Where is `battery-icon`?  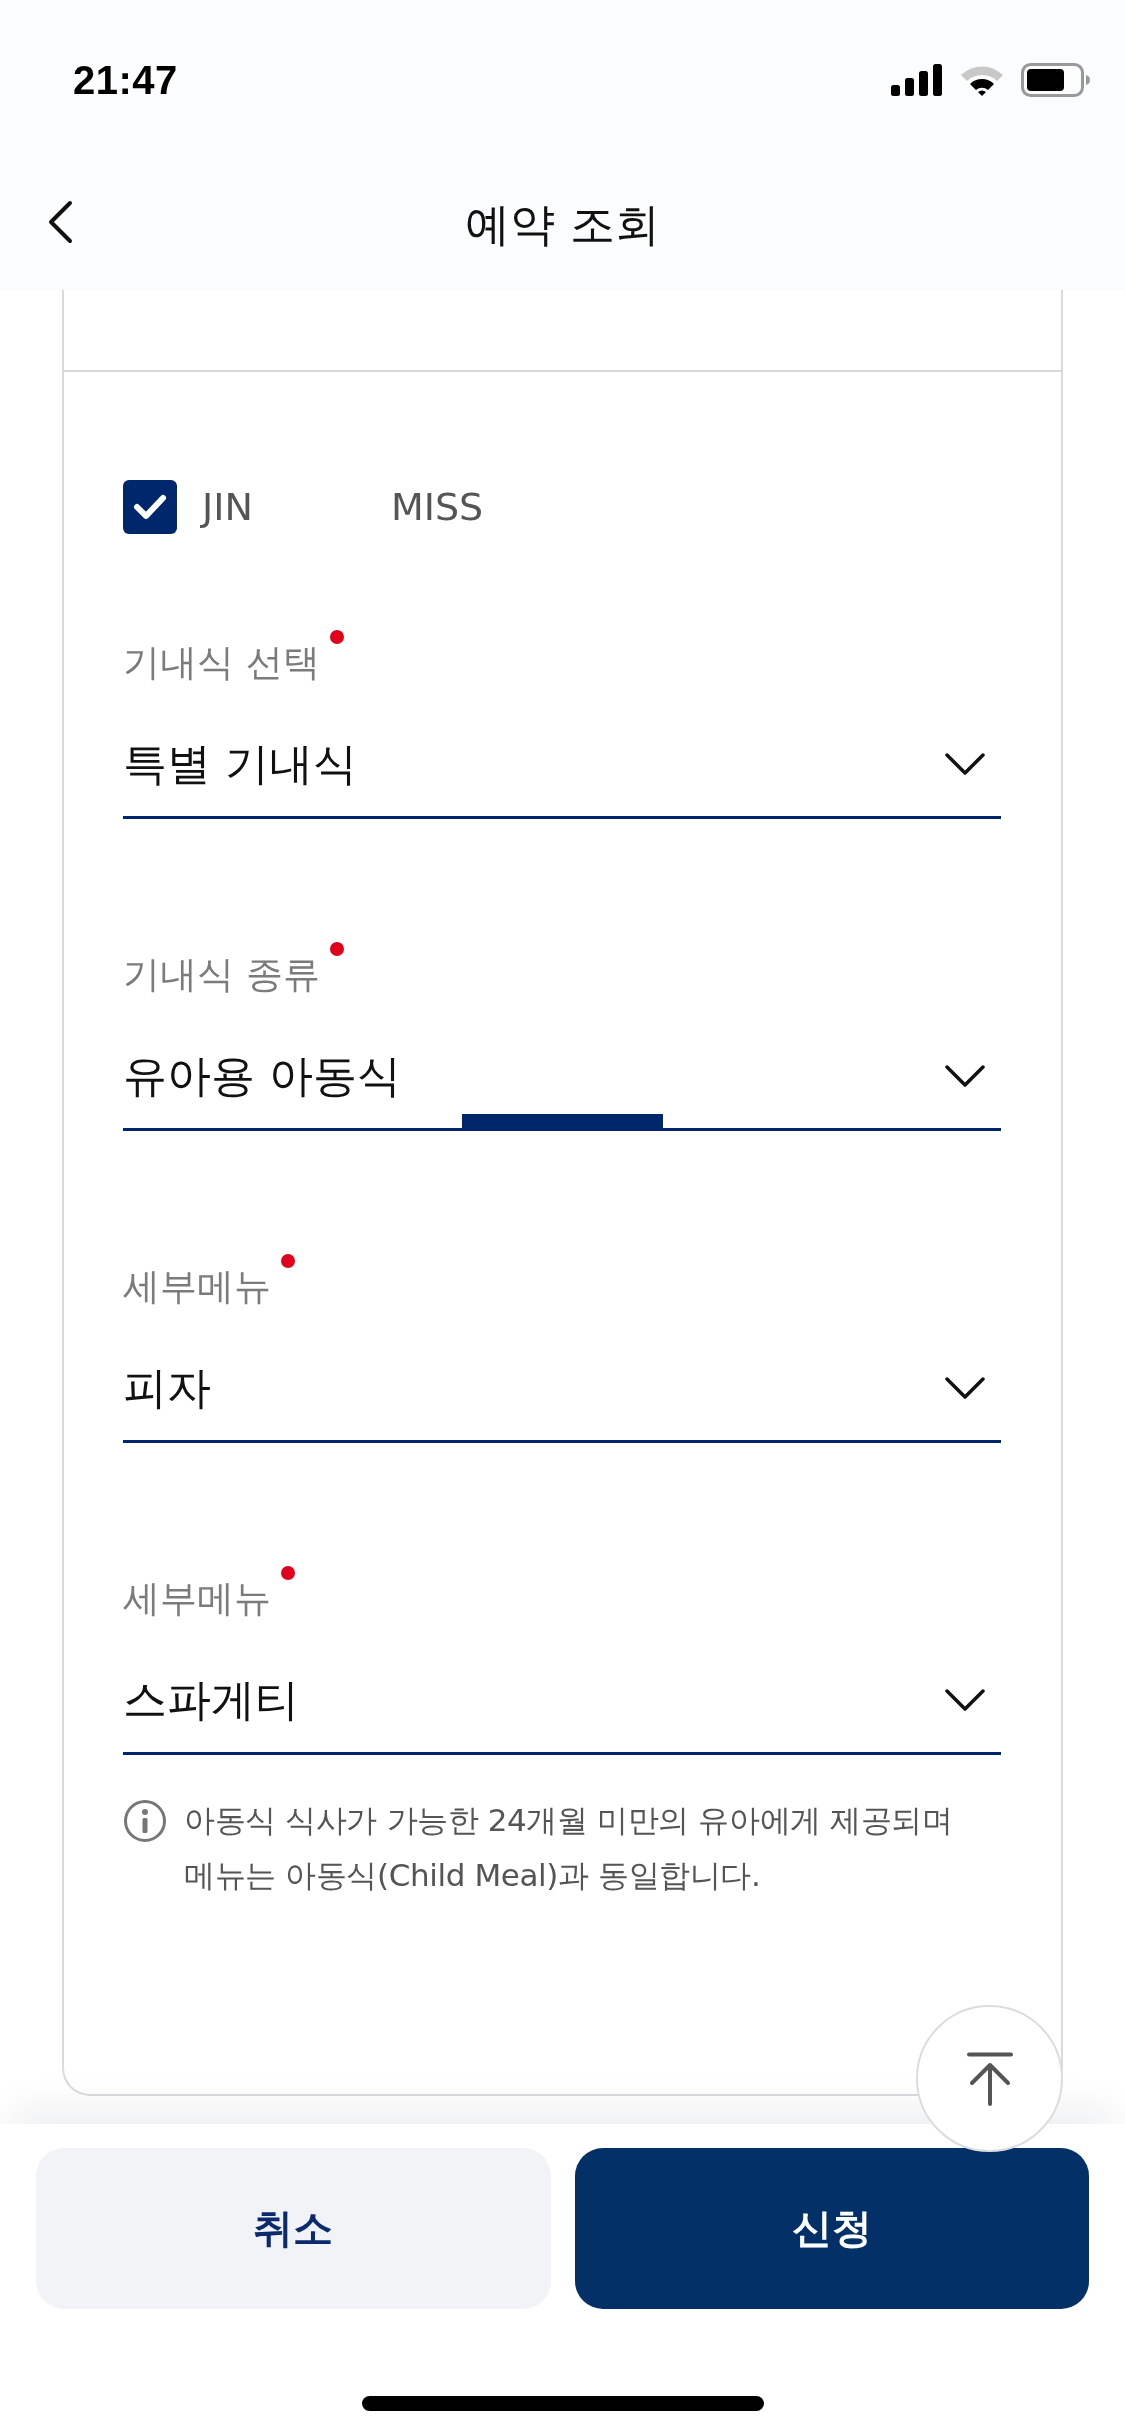 battery-icon is located at coordinates (1056, 80).